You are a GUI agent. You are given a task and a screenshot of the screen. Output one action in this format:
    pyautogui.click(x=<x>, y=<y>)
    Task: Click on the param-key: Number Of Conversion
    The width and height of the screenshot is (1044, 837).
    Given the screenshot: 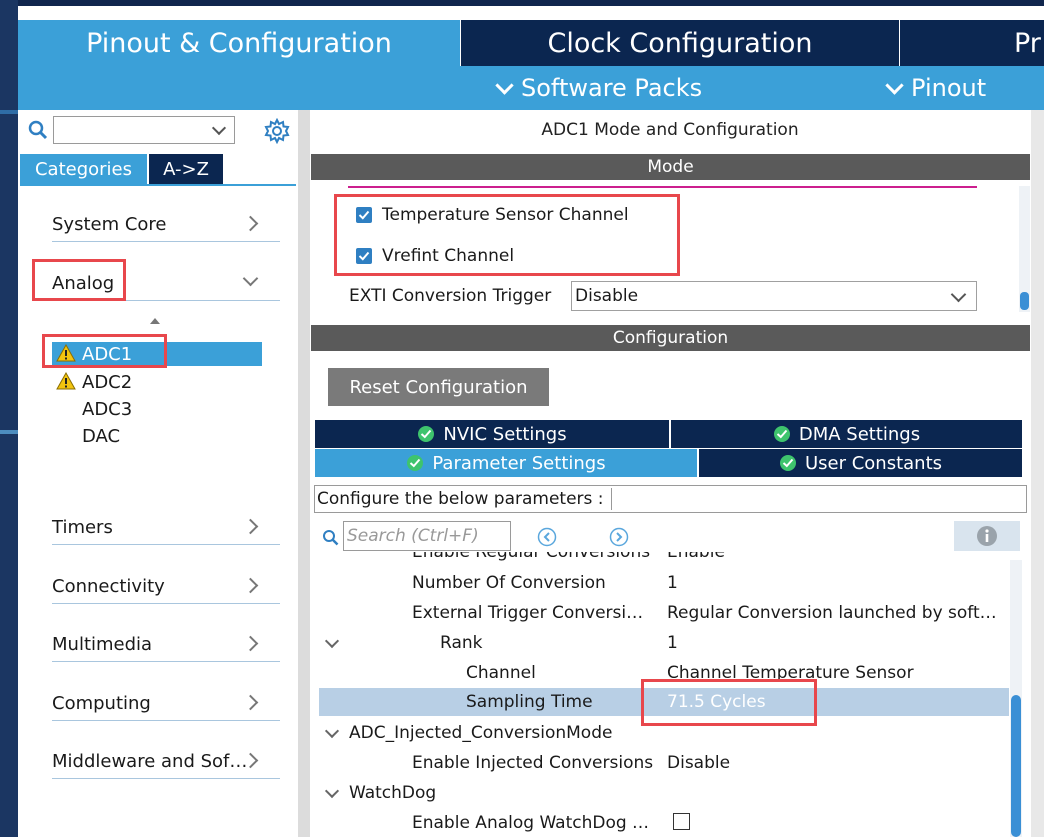 What is the action you would take?
    pyautogui.click(x=509, y=583)
    